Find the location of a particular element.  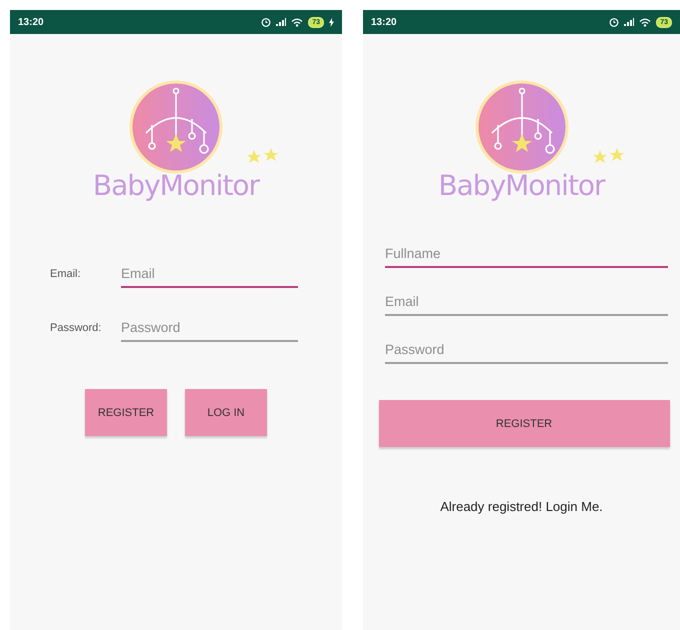

field-label: Email: is located at coordinates (66, 275).